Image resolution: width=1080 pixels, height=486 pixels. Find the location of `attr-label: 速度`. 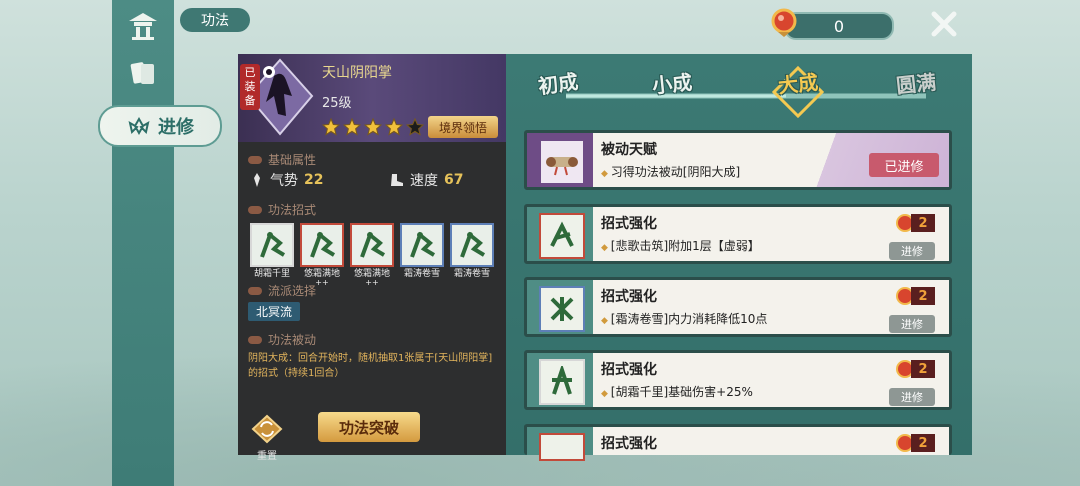

attr-label: 速度 is located at coordinates (424, 181).